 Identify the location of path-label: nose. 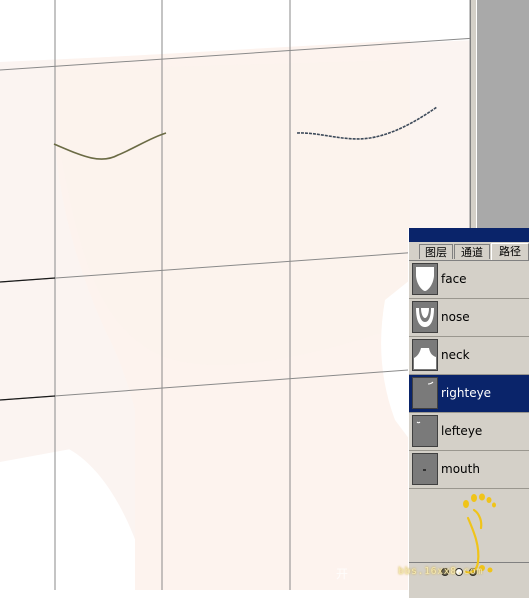
(455, 317).